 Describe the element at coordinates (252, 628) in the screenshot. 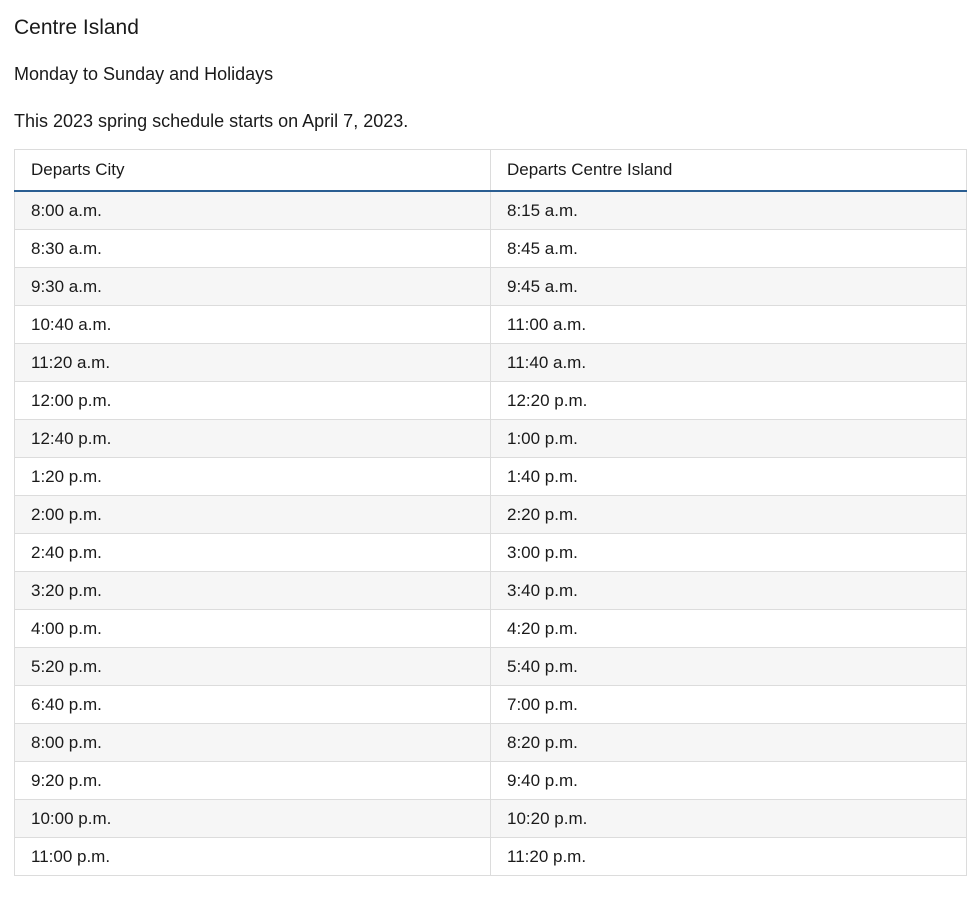

I see `departs-city-cell: 4:00 p.m.` at that location.